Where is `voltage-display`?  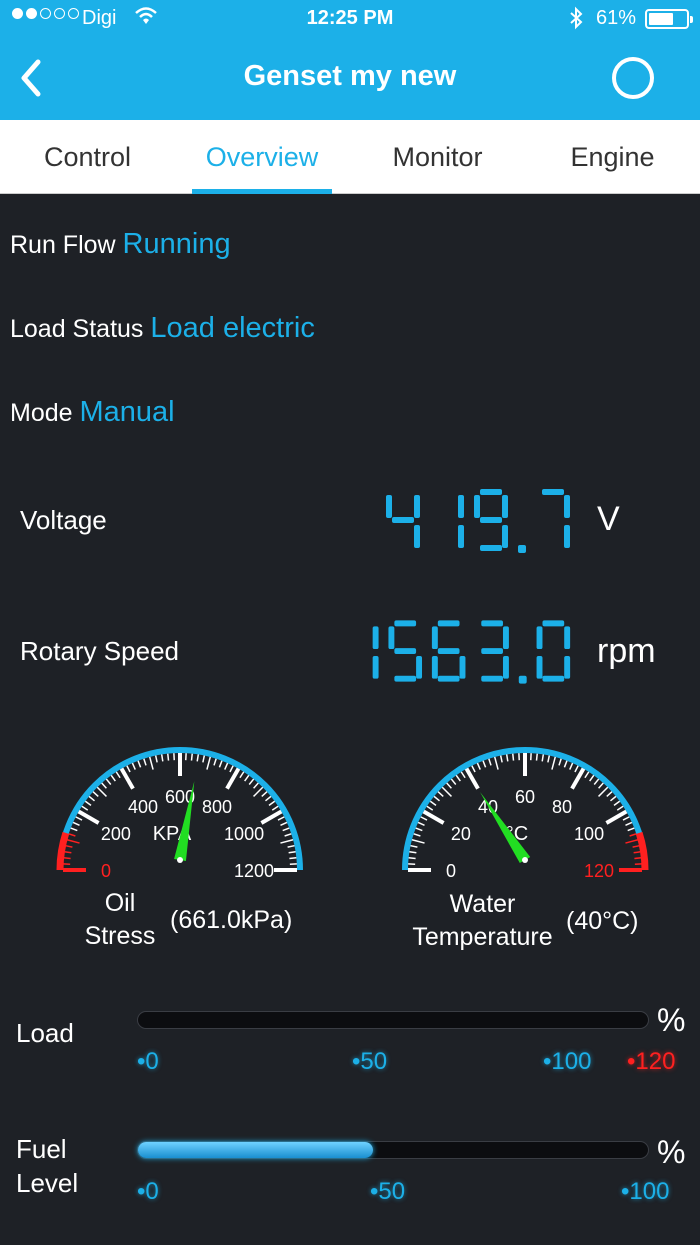 voltage-display is located at coordinates (478, 521).